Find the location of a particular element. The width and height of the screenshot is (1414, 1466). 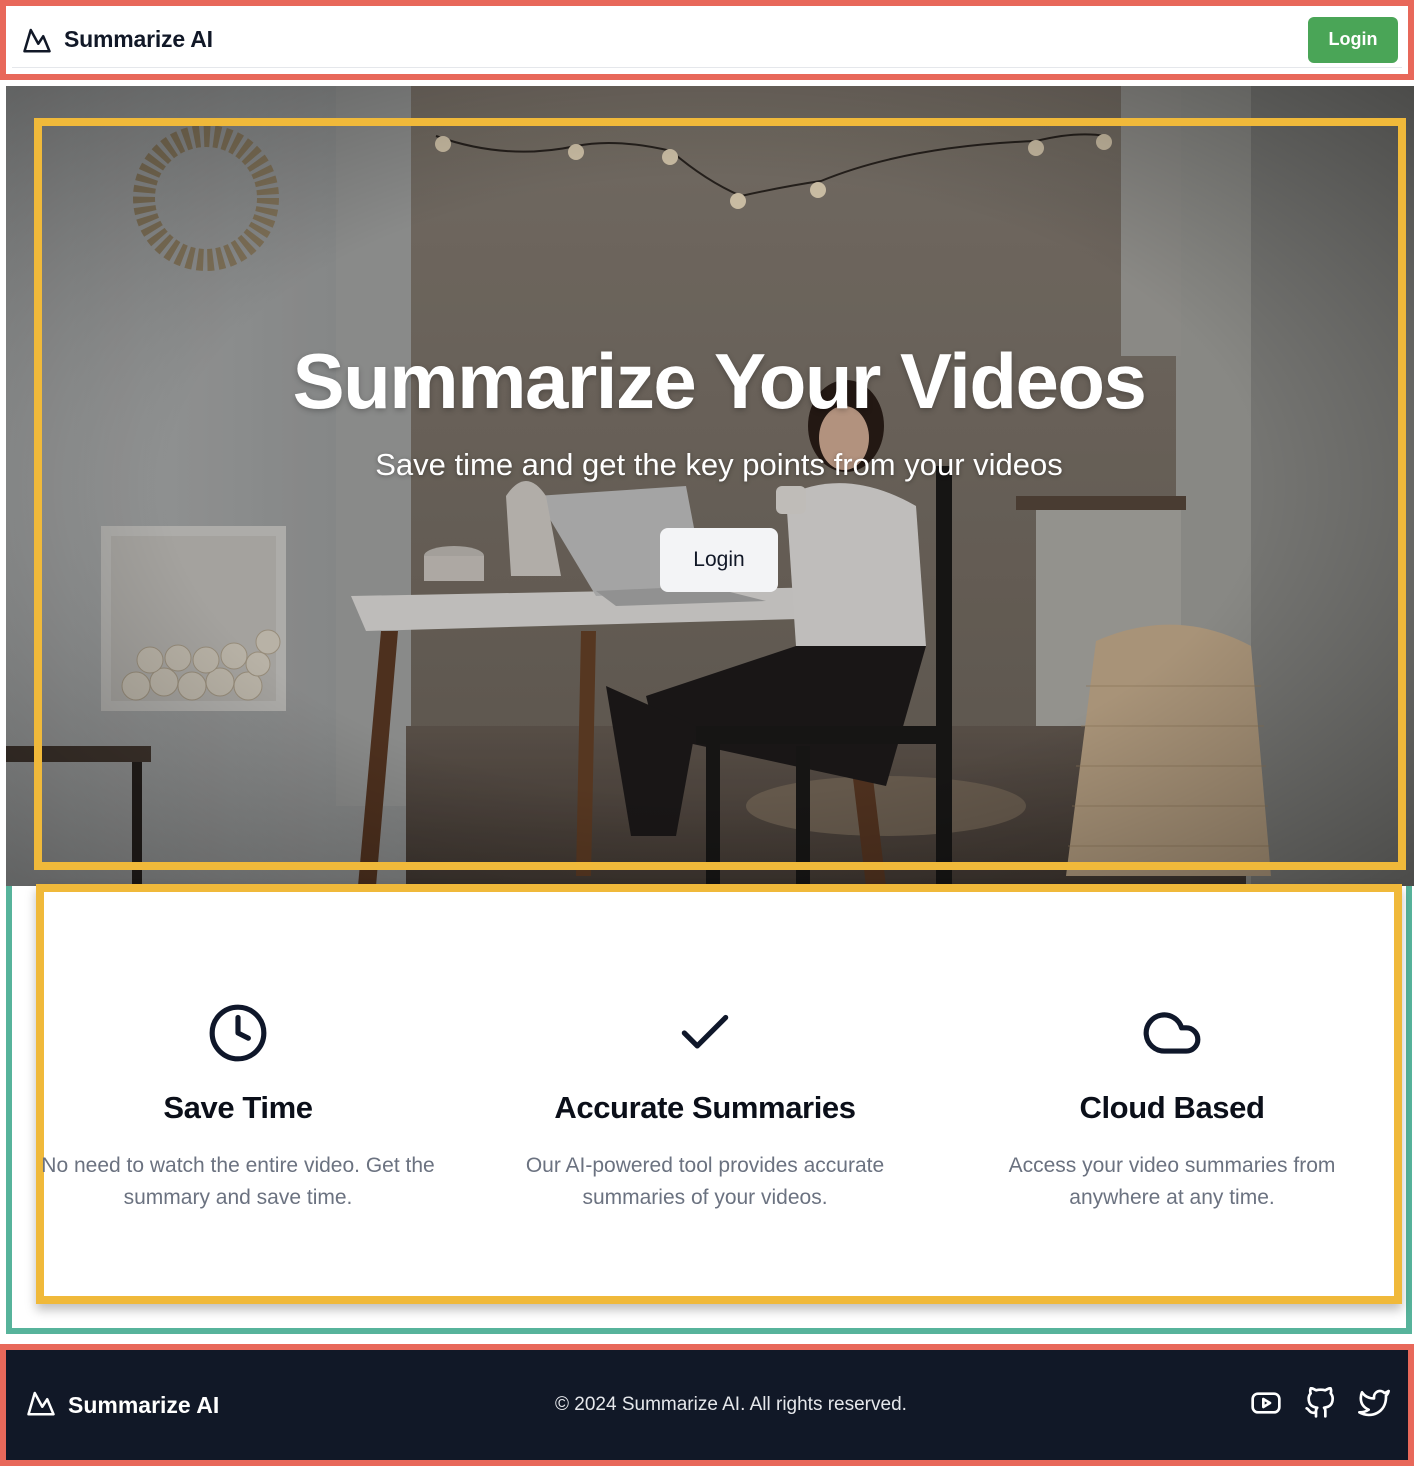

footer-brand-link: Summarize AI is located at coordinates (122, 1405).